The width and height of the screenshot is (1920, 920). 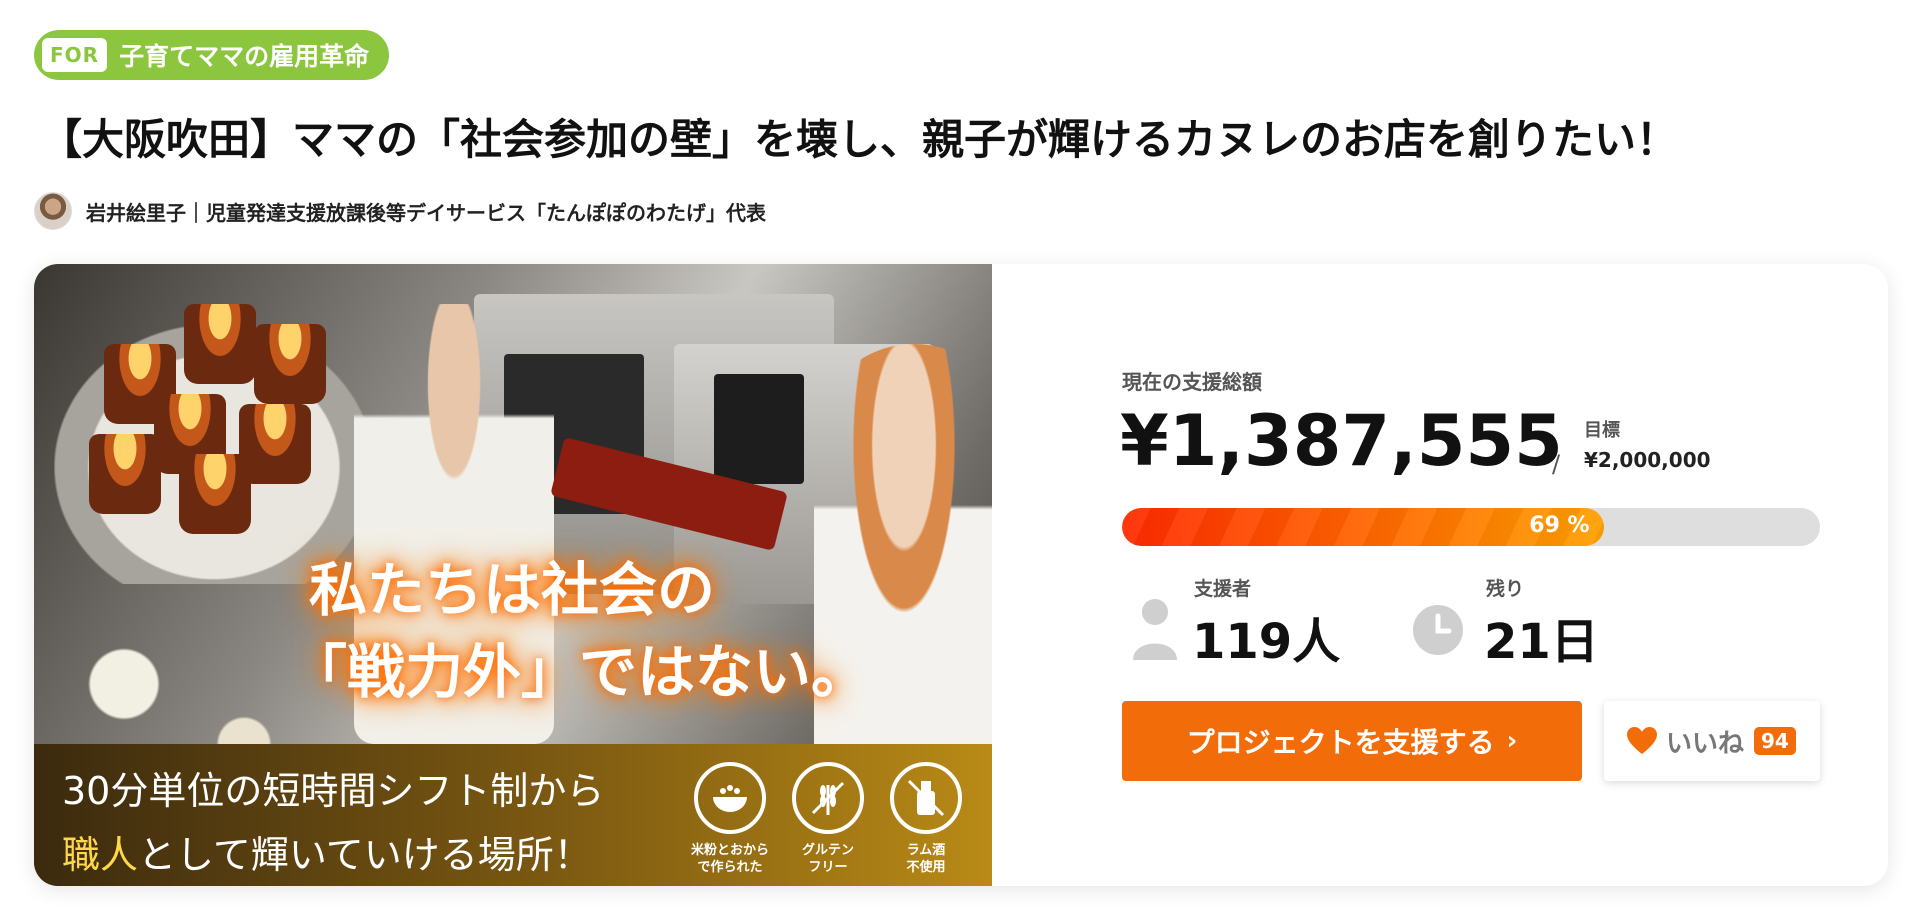 What do you see at coordinates (859, 139) in the screenshot?
I see `page-title: 【大阪吹田】ママの「社会参加の壁」を壊し、親子が輝けるカヌレのお店を創りたい！` at bounding box center [859, 139].